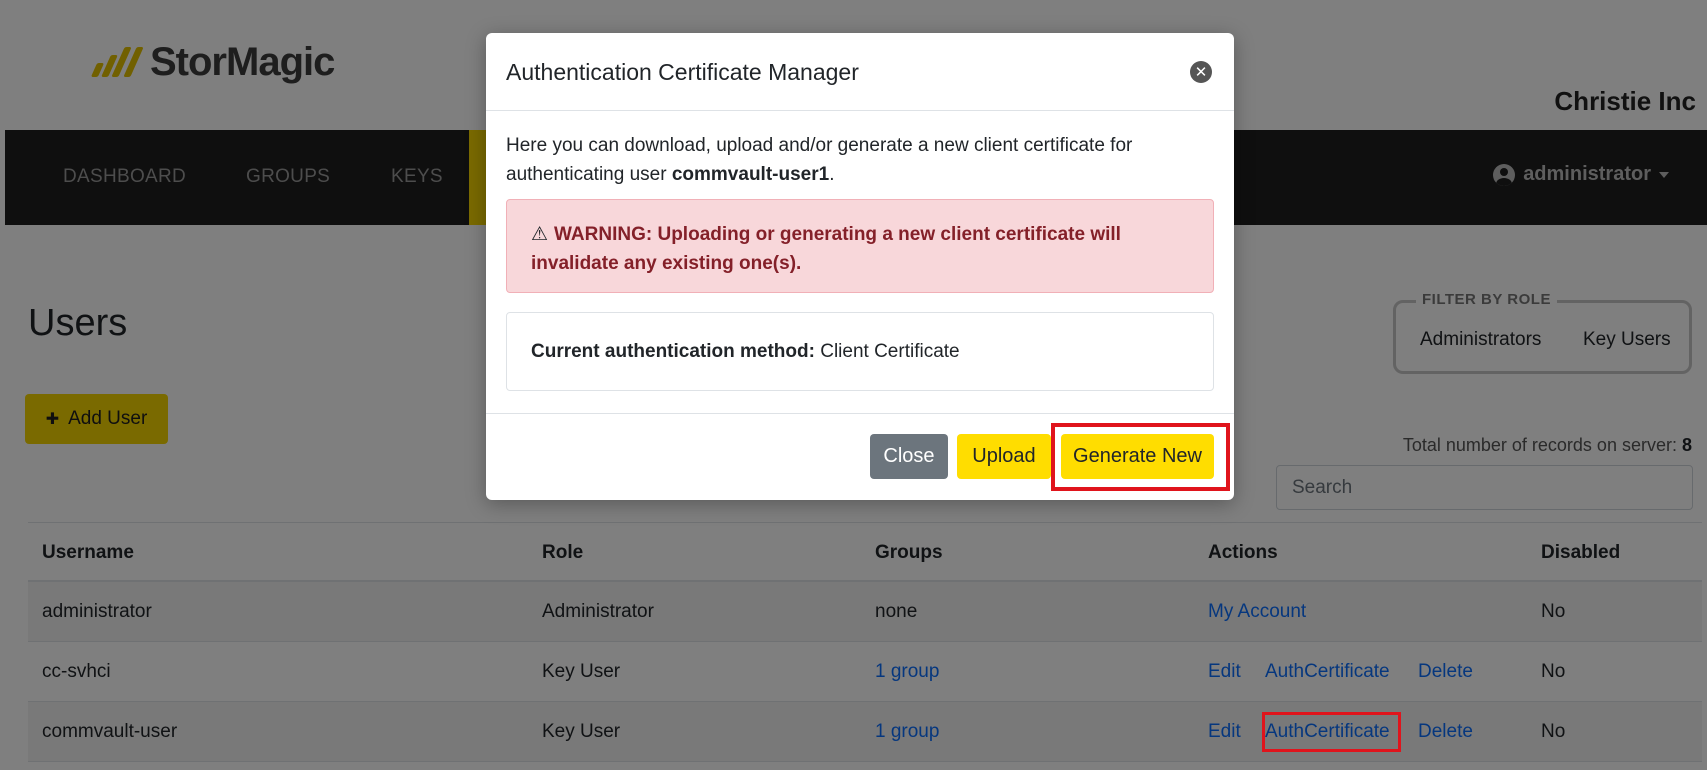 The height and width of the screenshot is (770, 1707). What do you see at coordinates (909, 456) in the screenshot?
I see `close-button: Close` at bounding box center [909, 456].